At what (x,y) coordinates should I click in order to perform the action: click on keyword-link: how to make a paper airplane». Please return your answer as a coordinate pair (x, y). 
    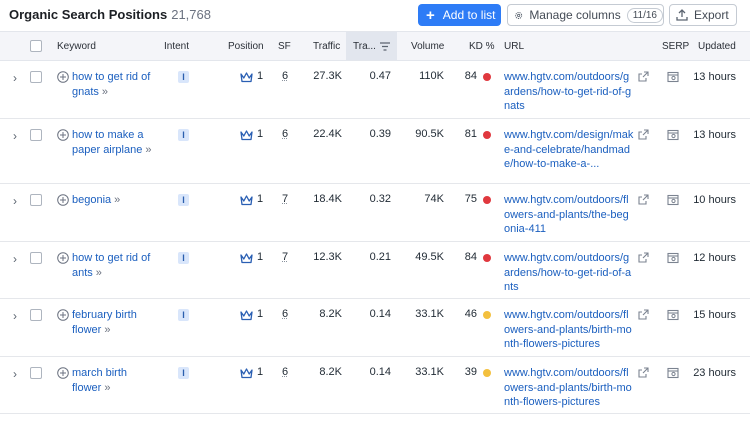
    Looking at the image, I should click on (114, 143).